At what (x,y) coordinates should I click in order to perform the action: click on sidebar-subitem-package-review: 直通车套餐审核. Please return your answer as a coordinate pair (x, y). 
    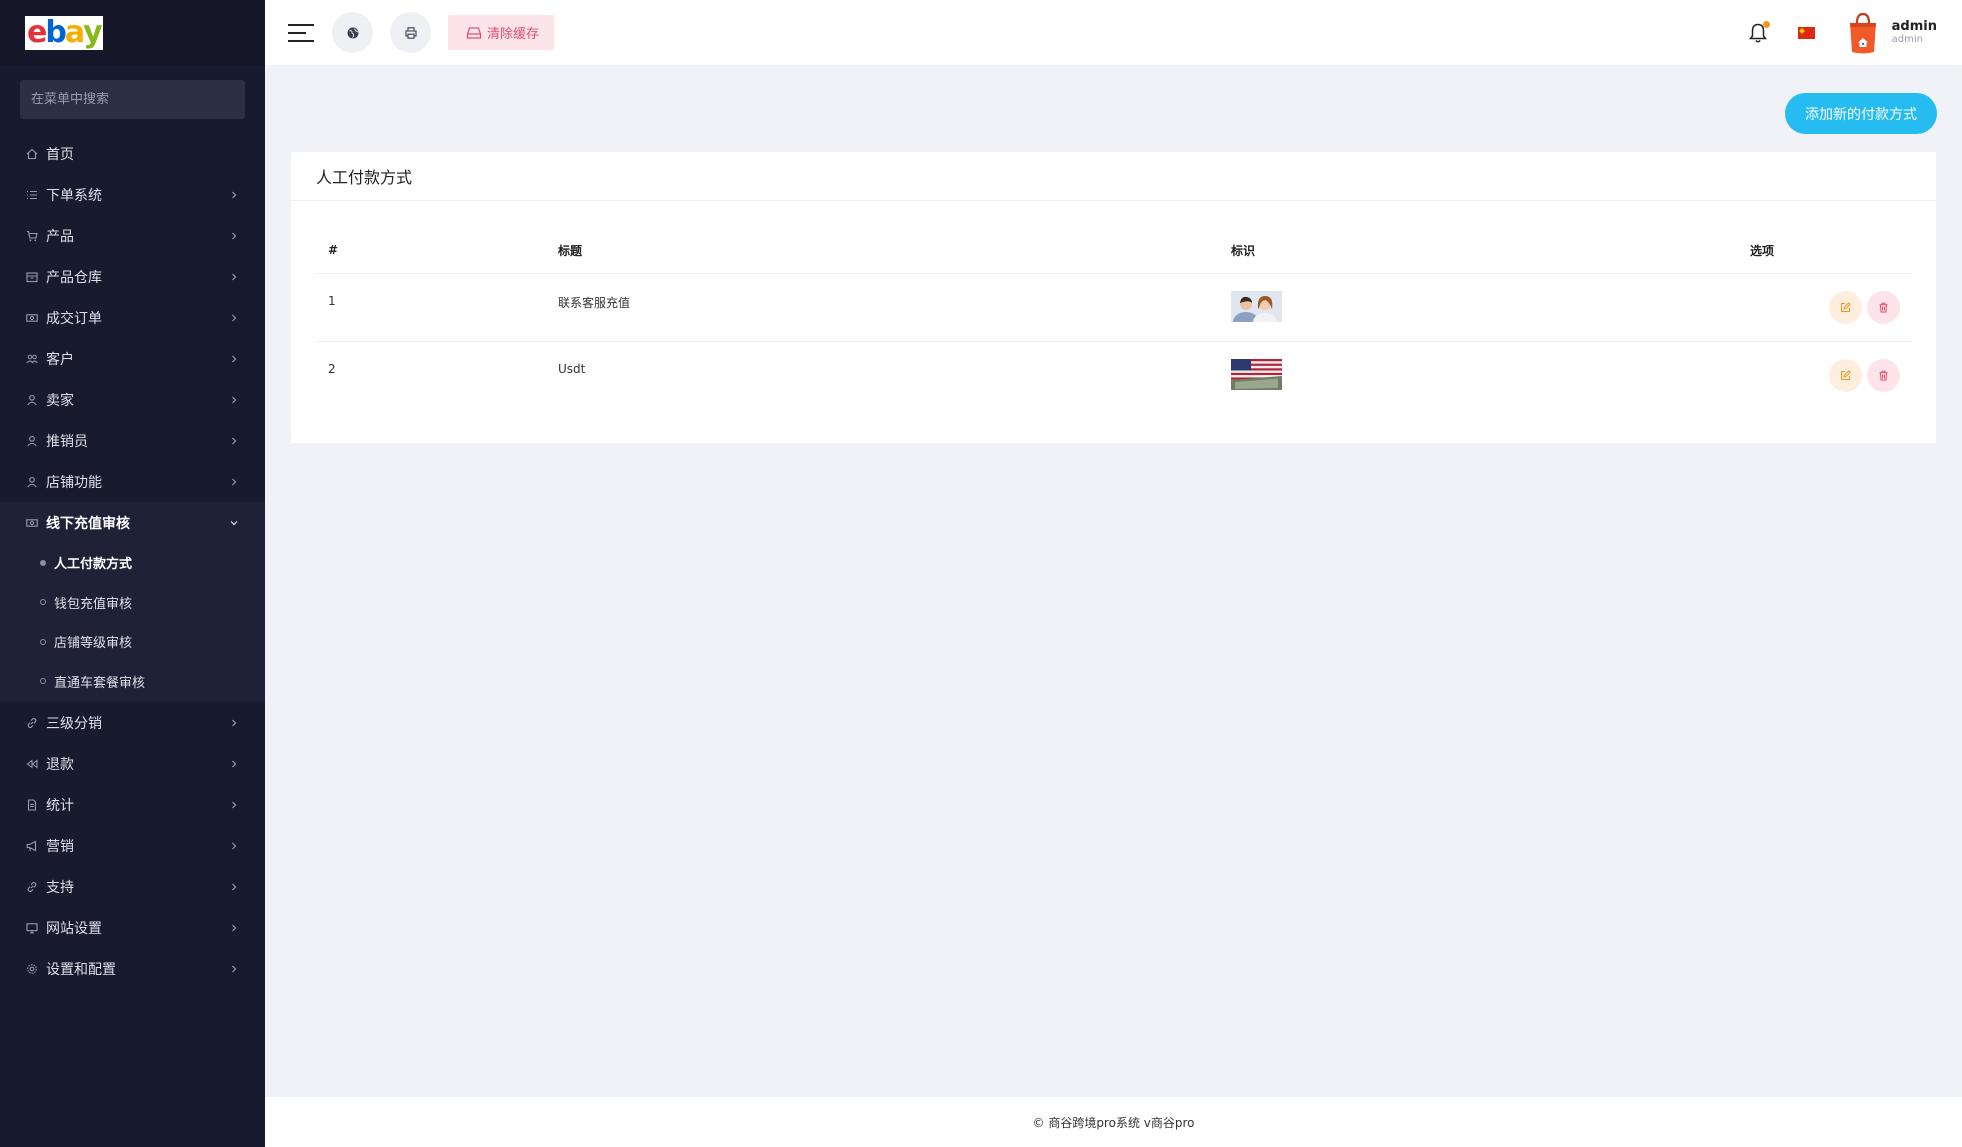
    Looking at the image, I should click on (132, 682).